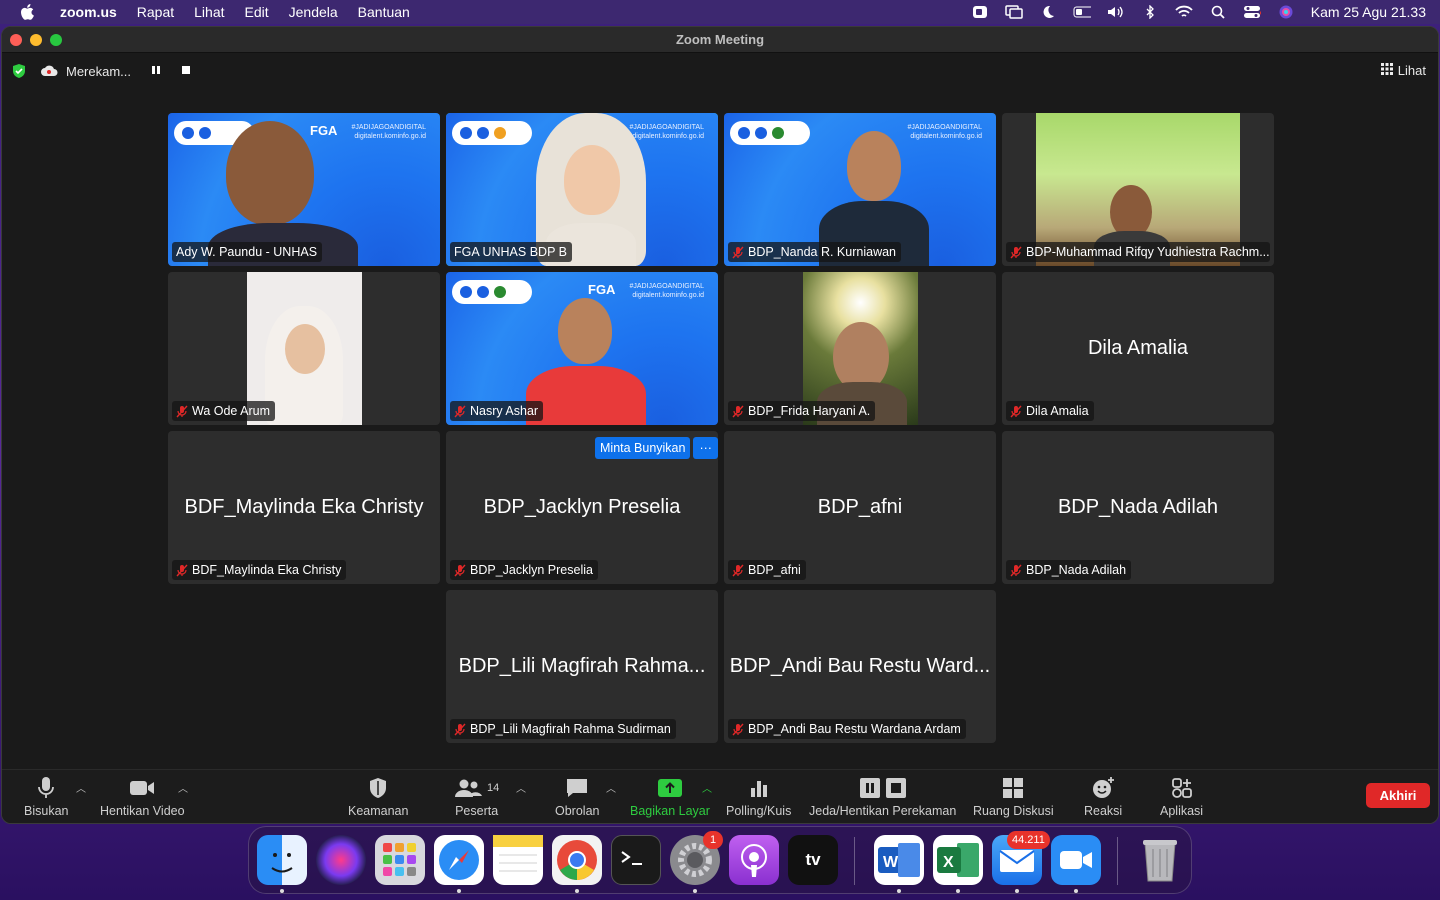 The image size is (1440, 900). What do you see at coordinates (707, 787) in the screenshot?
I see `share-options-caret-icon: ︿` at bounding box center [707, 787].